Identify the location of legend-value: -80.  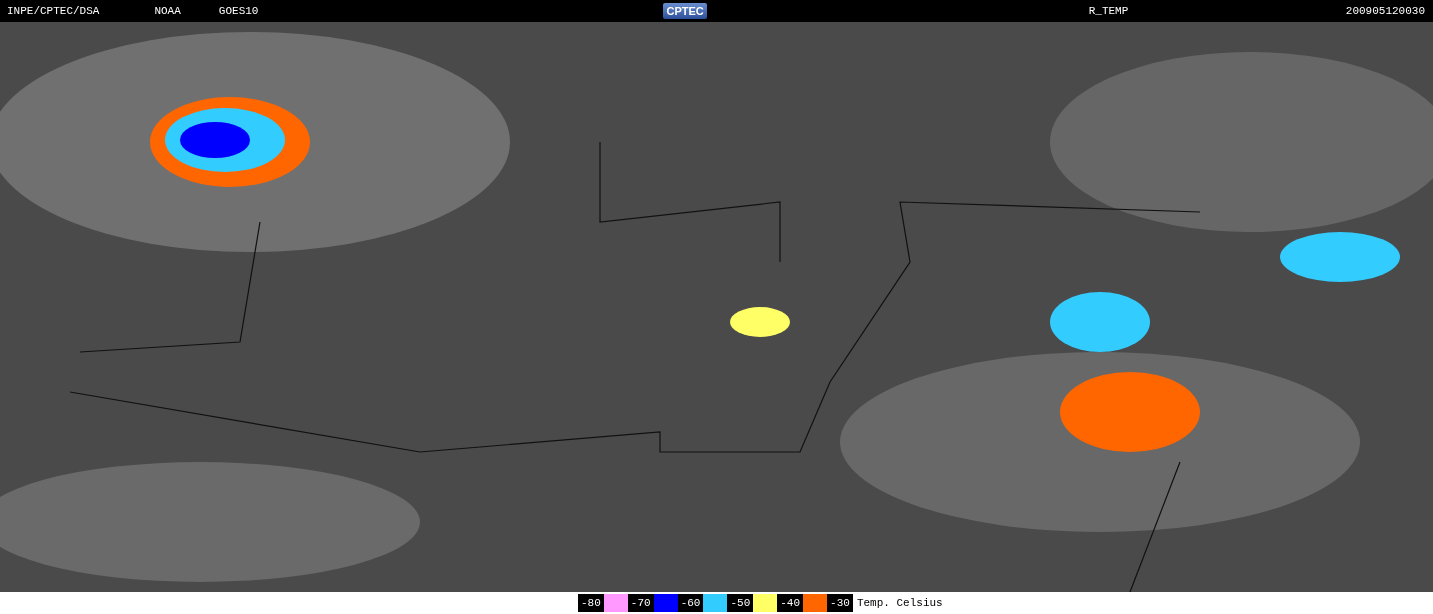
(591, 603).